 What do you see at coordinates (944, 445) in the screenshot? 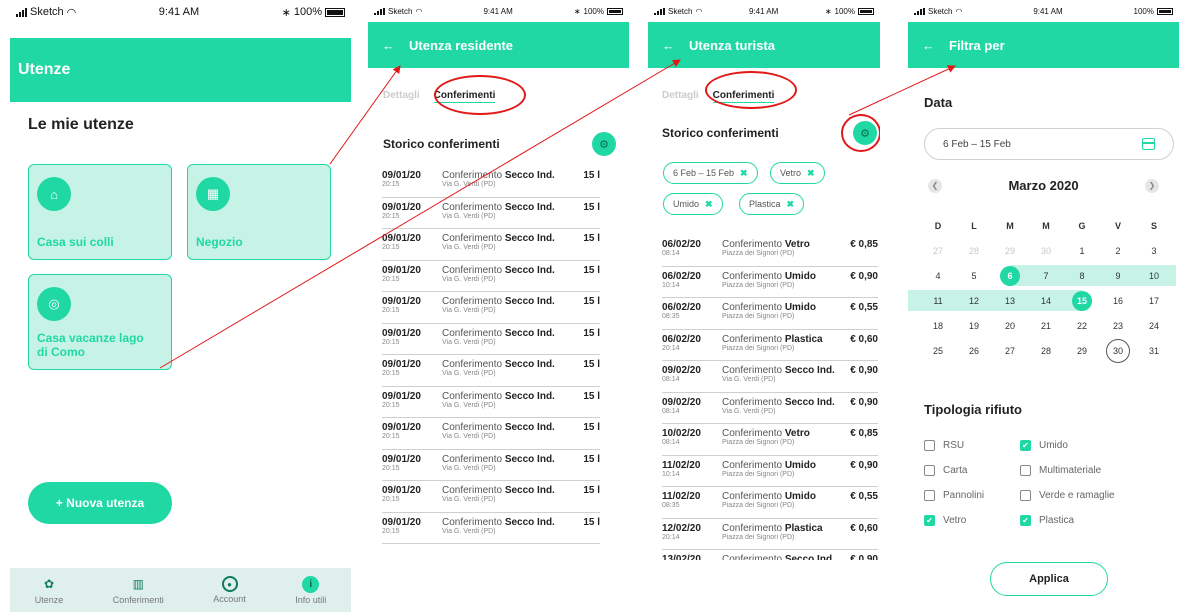
I see `checkbox-rsu: RSU` at bounding box center [944, 445].